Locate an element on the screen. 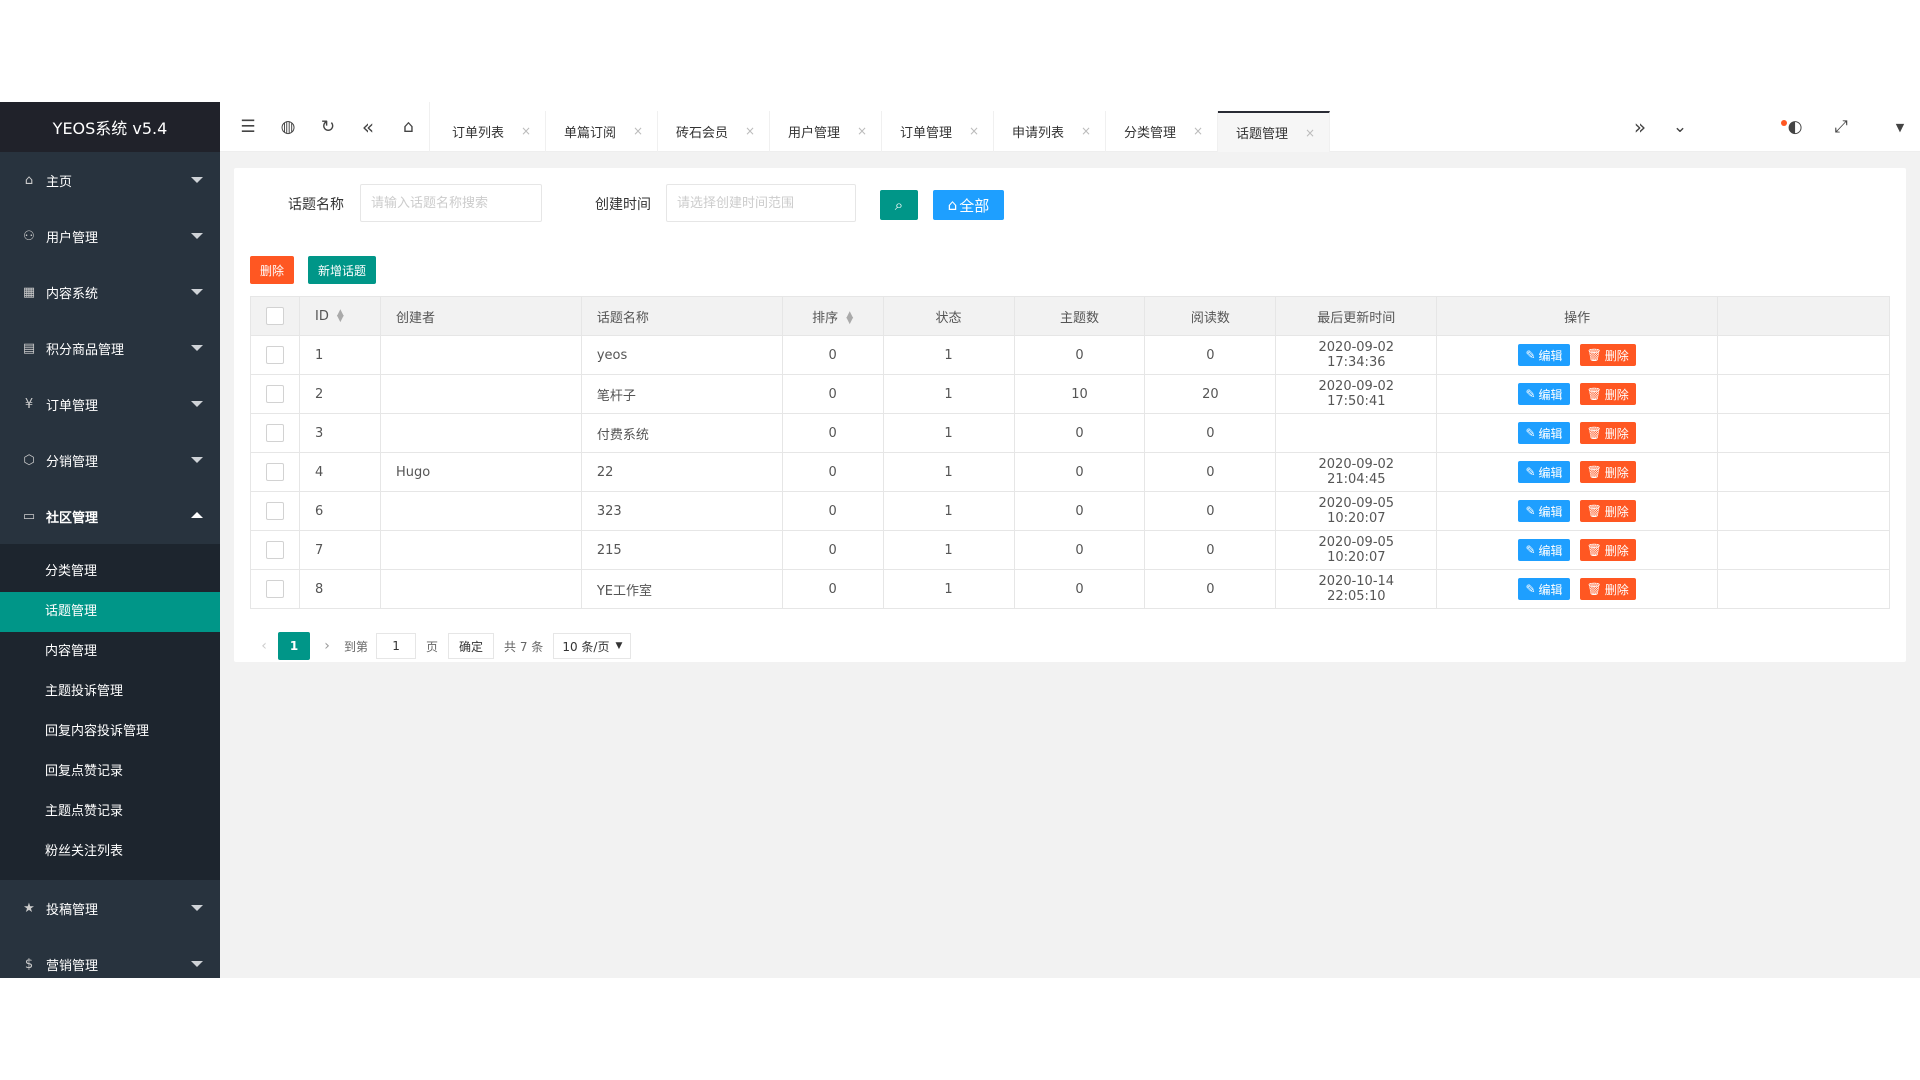  add-topic-button: 新增话题 is located at coordinates (342, 270).